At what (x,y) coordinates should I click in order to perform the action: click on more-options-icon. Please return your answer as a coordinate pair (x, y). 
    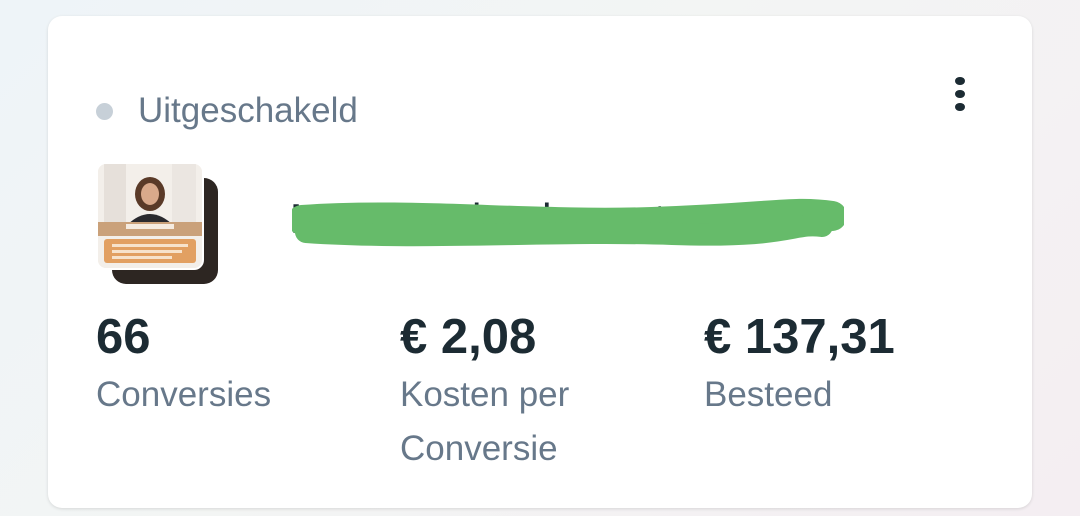
    Looking at the image, I should click on (960, 94).